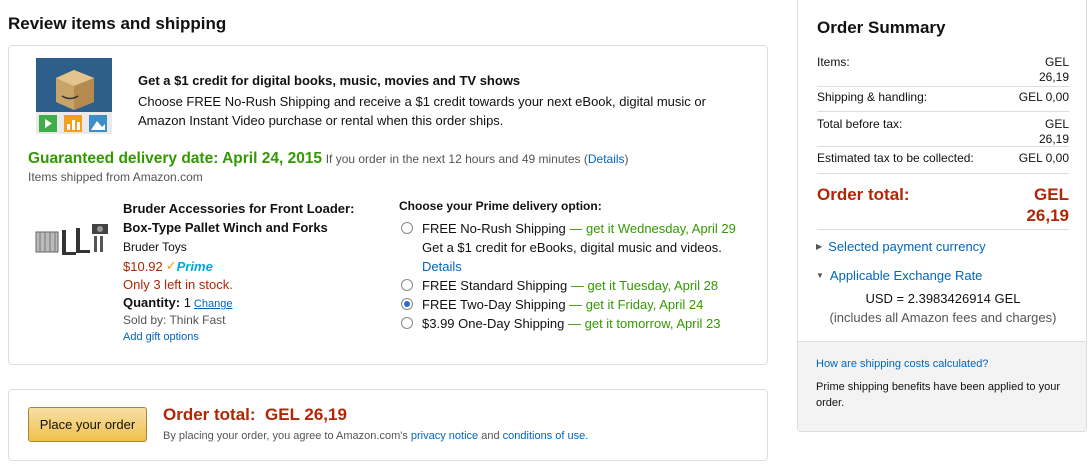 This screenshot has height=473, width=1088. Describe the element at coordinates (174, 320) in the screenshot. I see `sold-by: Sold by: Think Fast` at that location.